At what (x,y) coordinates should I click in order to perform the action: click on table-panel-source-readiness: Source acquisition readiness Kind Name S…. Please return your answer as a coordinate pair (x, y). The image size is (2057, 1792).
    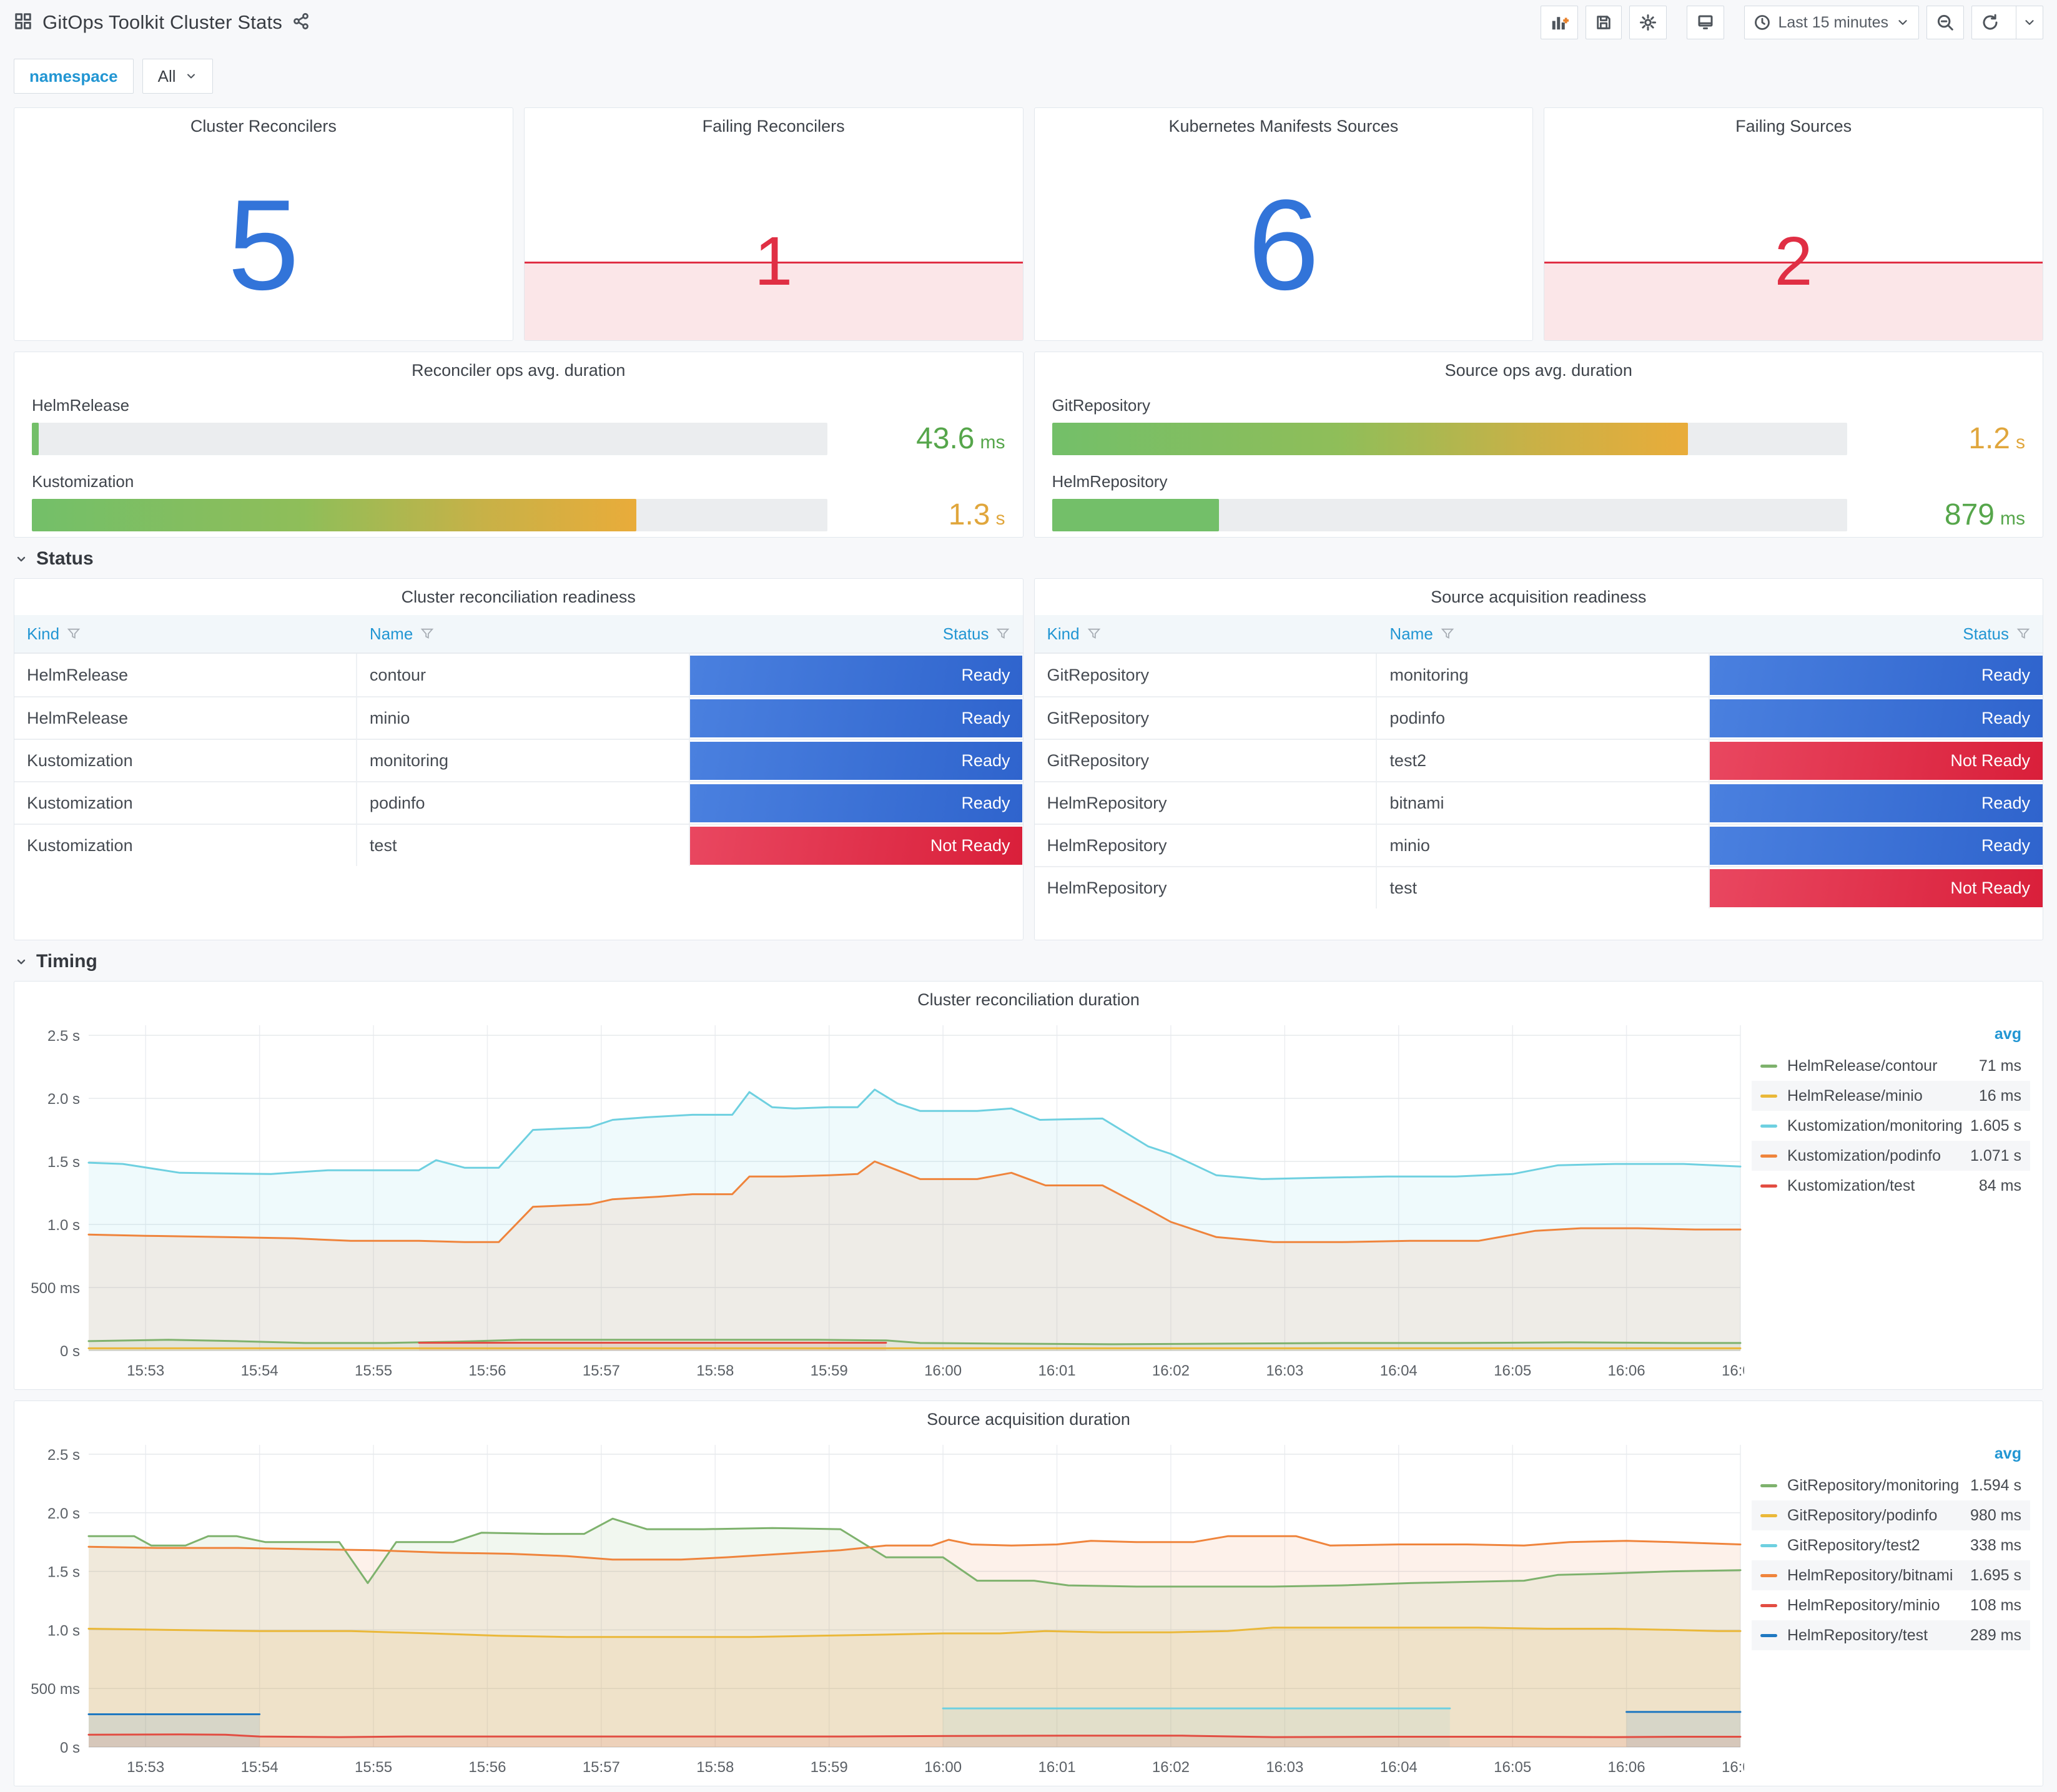
    Looking at the image, I should click on (1538, 759).